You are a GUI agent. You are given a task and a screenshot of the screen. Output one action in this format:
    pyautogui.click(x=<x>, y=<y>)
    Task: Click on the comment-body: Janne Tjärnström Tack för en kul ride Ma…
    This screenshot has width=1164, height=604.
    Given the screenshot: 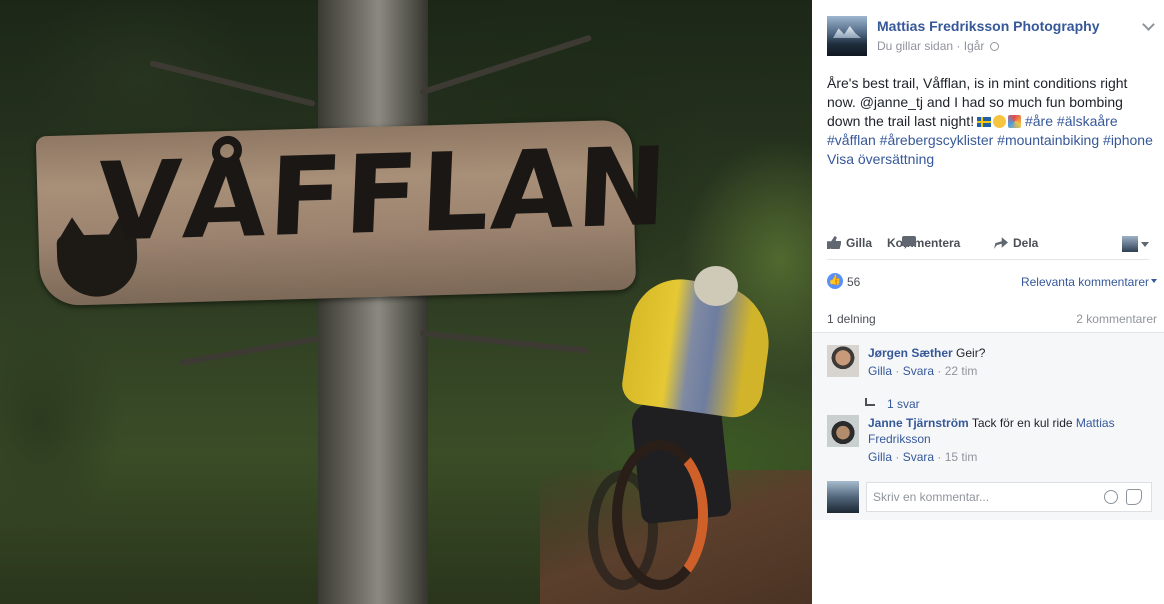 What is the action you would take?
    pyautogui.click(x=1008, y=440)
    